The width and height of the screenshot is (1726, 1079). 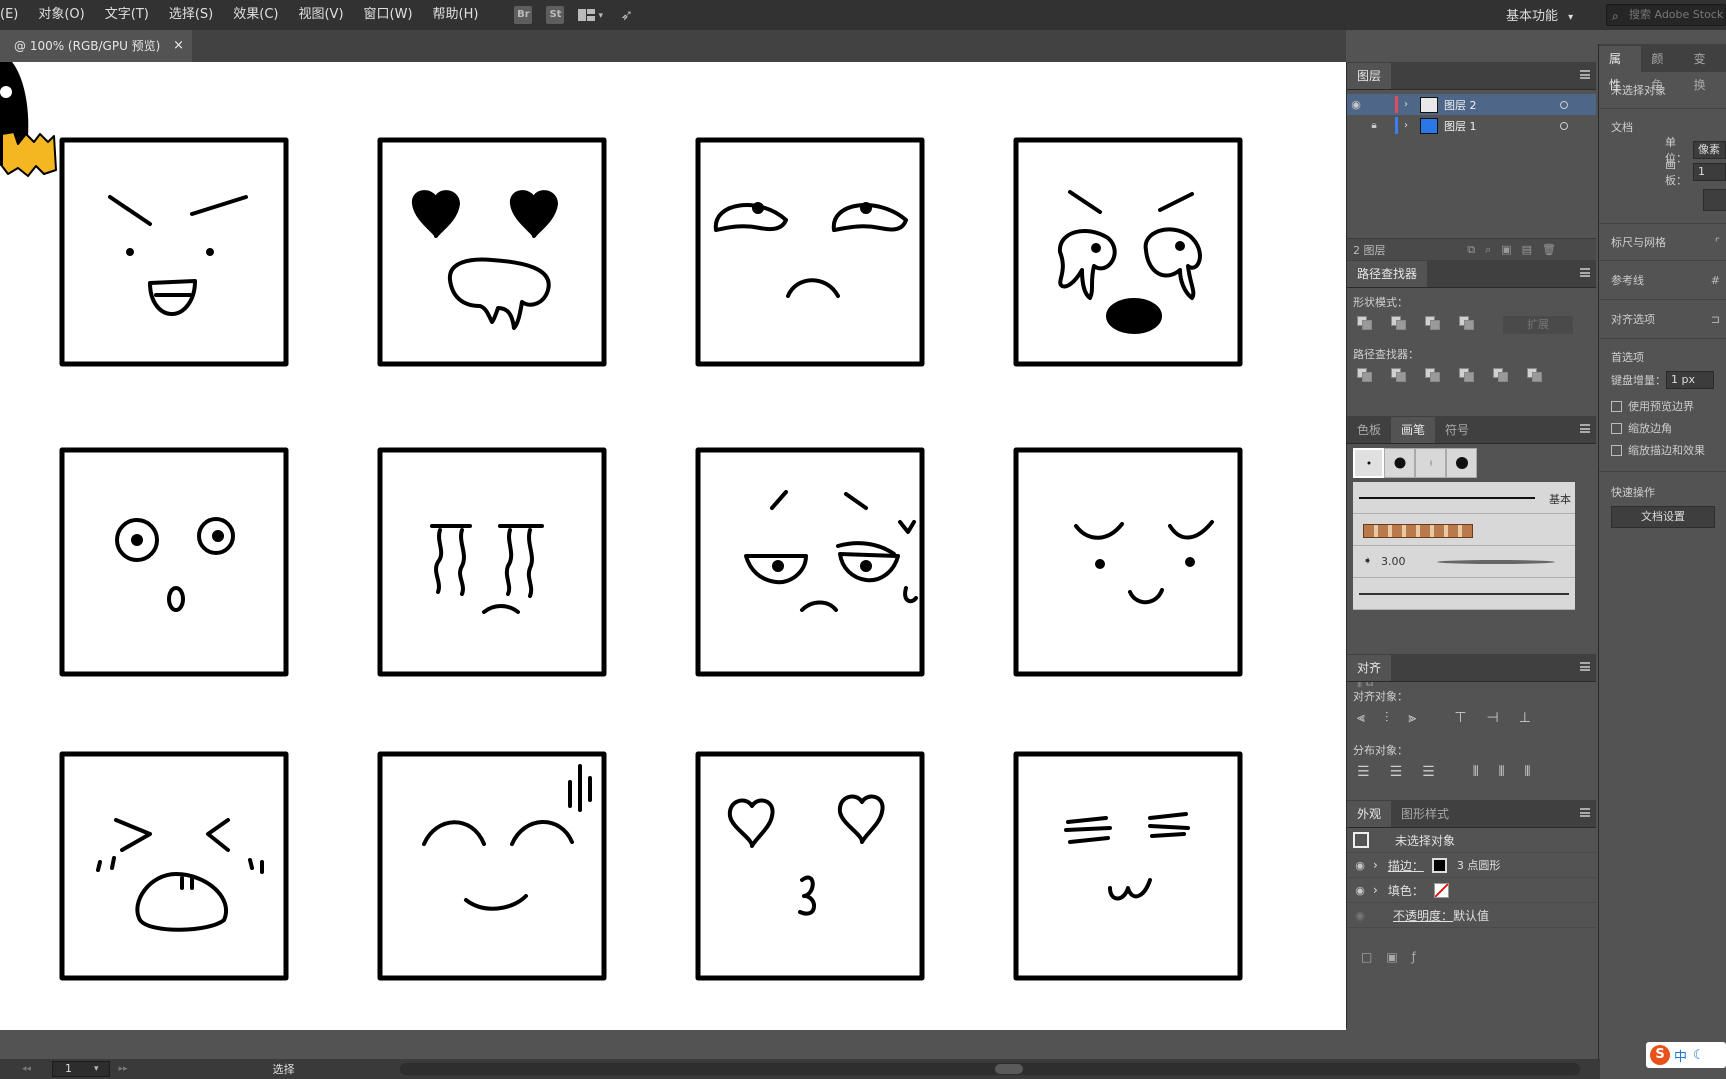 What do you see at coordinates (1501, 375) in the screenshot?
I see `outline-icon` at bounding box center [1501, 375].